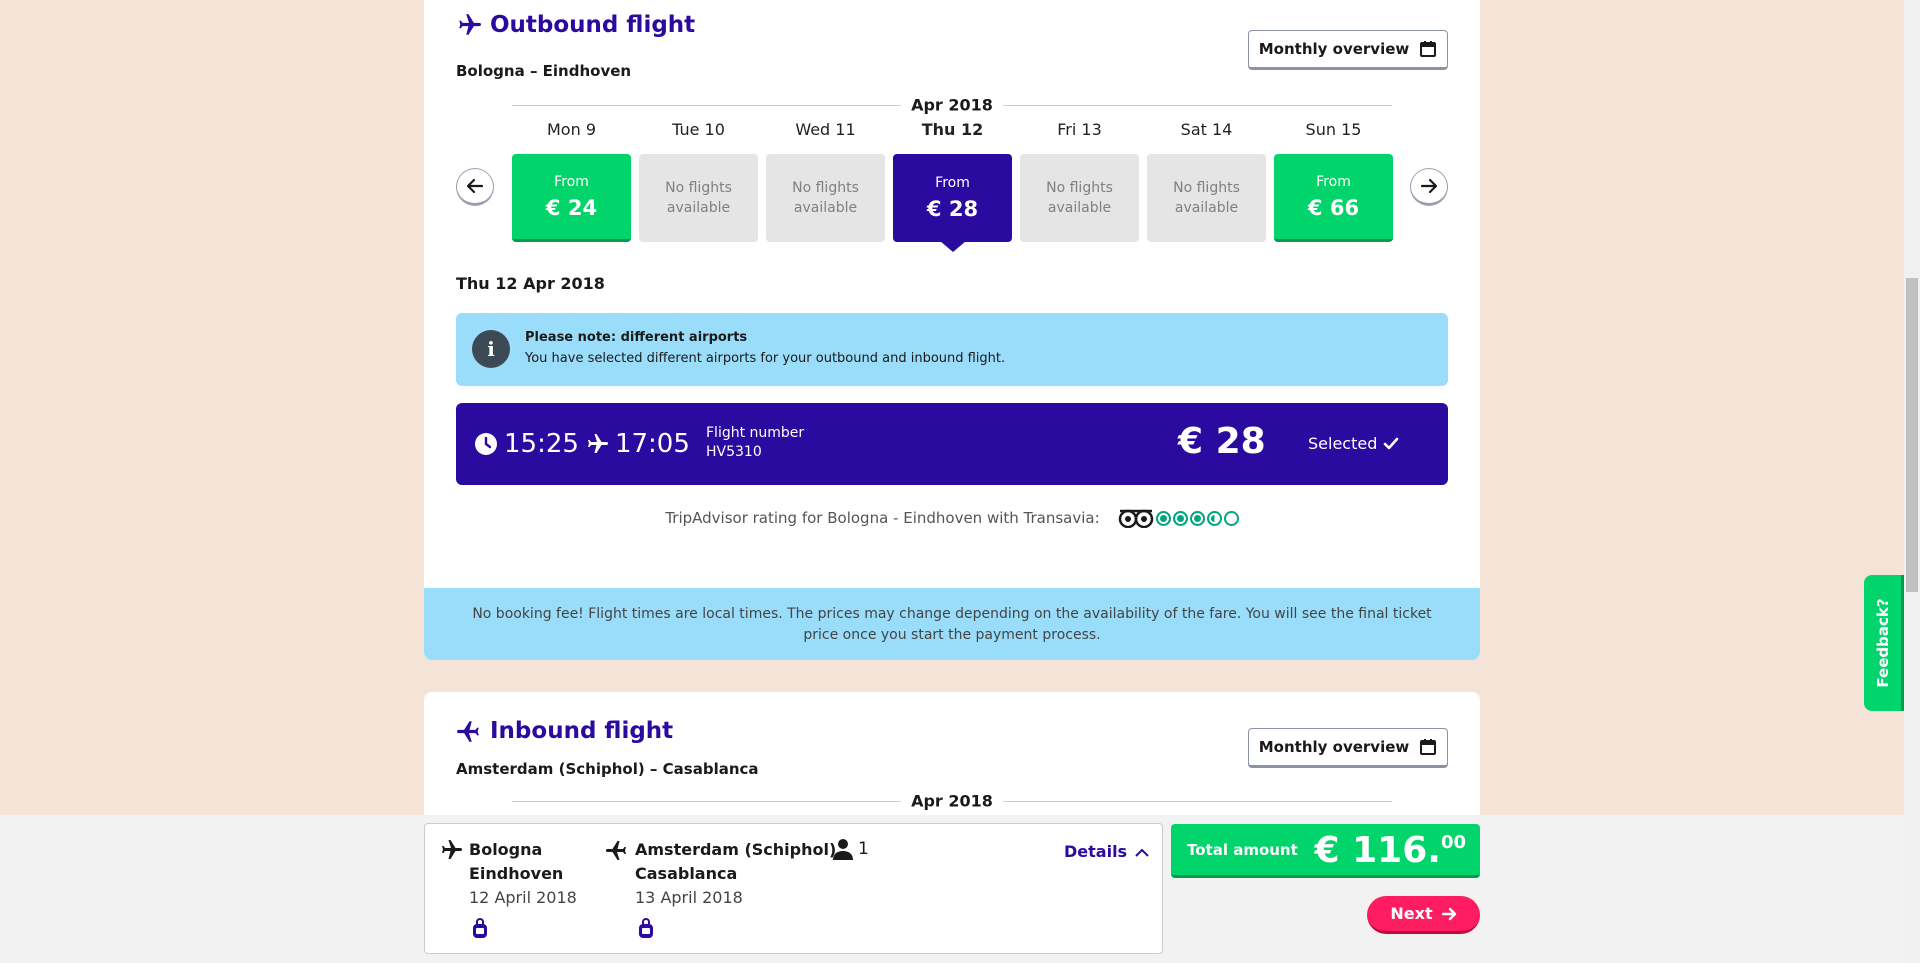  I want to click on leg-to: Casablanca, so click(686, 873).